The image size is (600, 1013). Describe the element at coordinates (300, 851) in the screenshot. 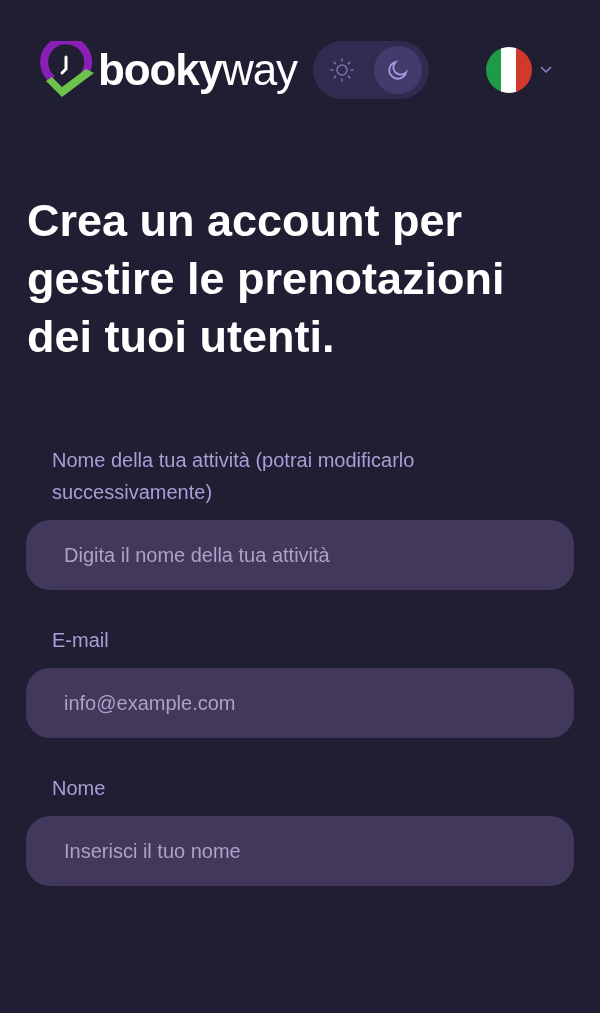

I see `text-input-field: Inserisci il tuo nome` at that location.